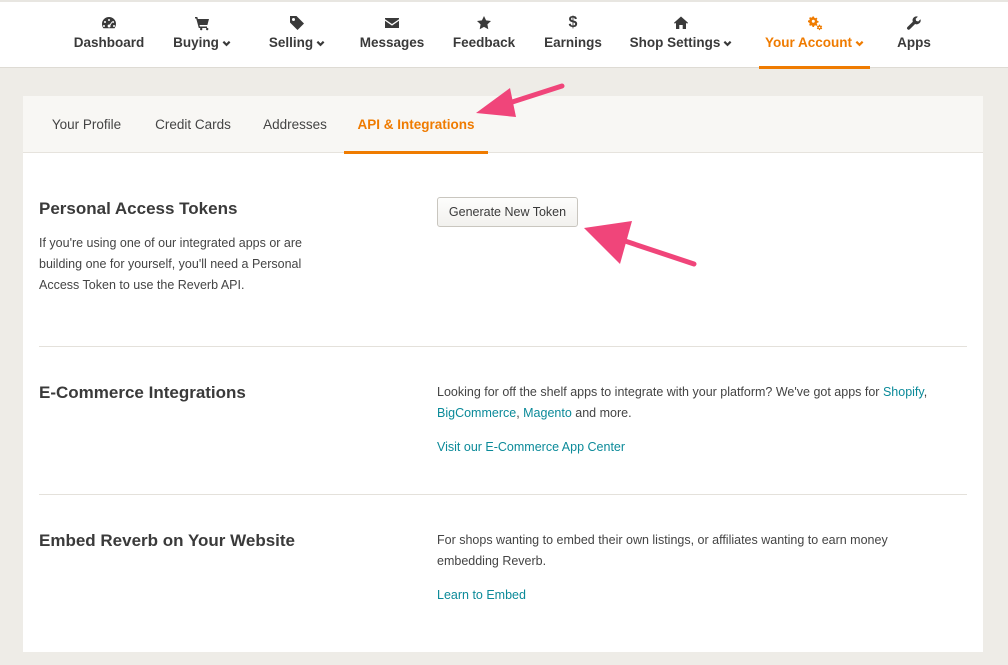  I want to click on wrench-icon, so click(914, 23).